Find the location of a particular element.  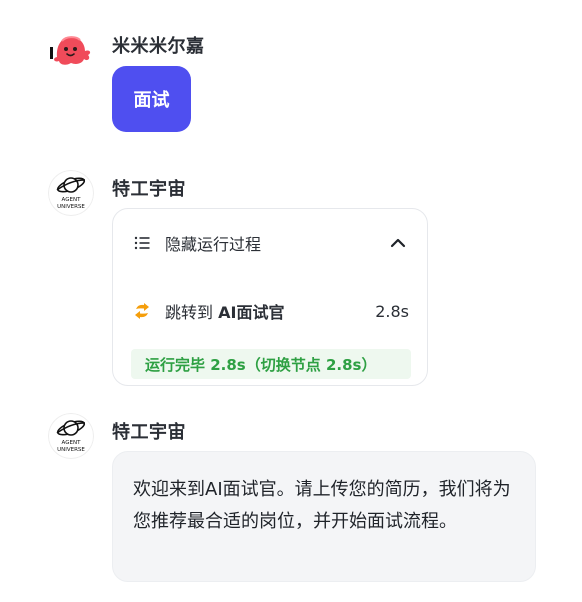

switch-arrows-icon is located at coordinates (142, 311).